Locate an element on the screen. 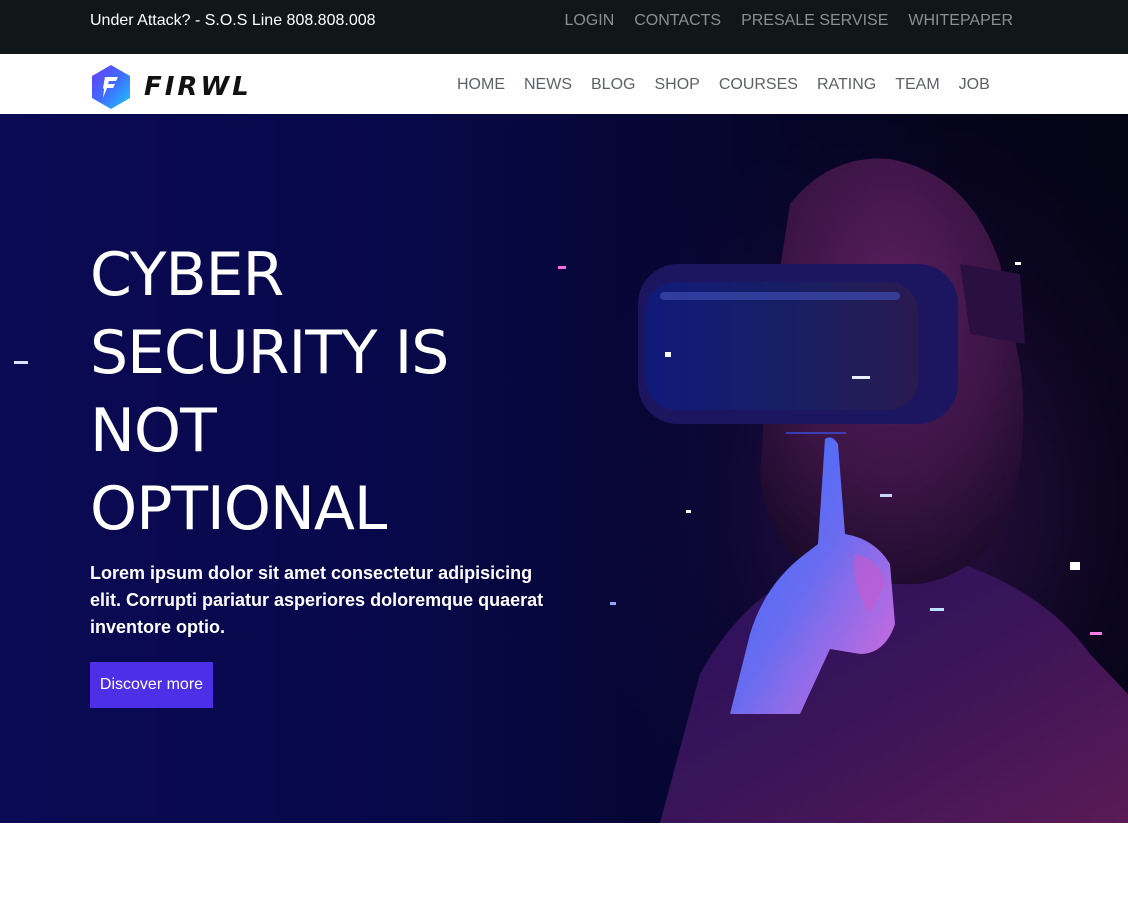 This screenshot has width=1128, height=905. nav-courses: COURSES is located at coordinates (758, 85).